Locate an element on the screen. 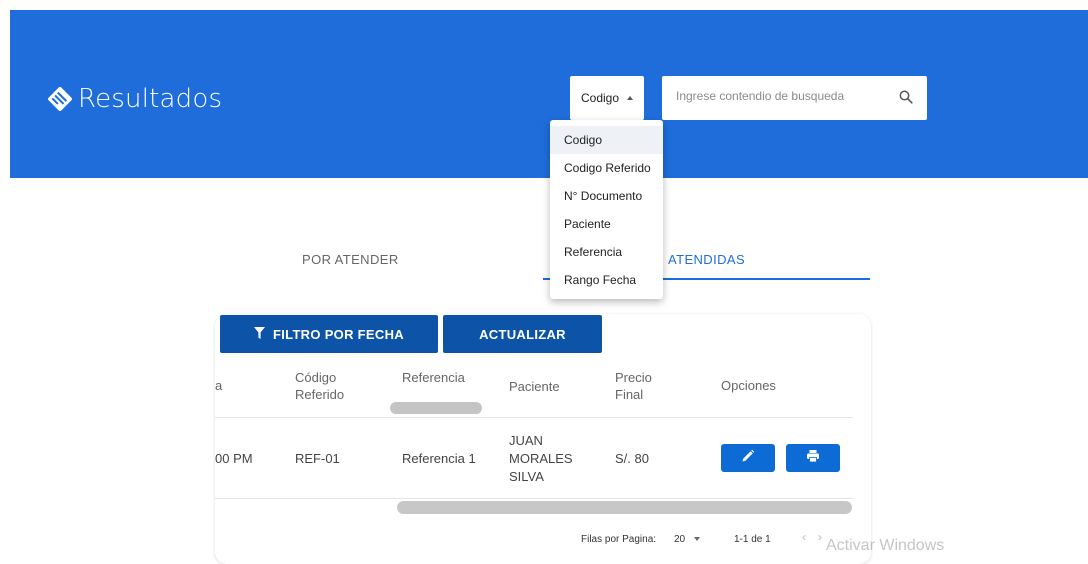  column-header-opciones: Opciones is located at coordinates (748, 385).